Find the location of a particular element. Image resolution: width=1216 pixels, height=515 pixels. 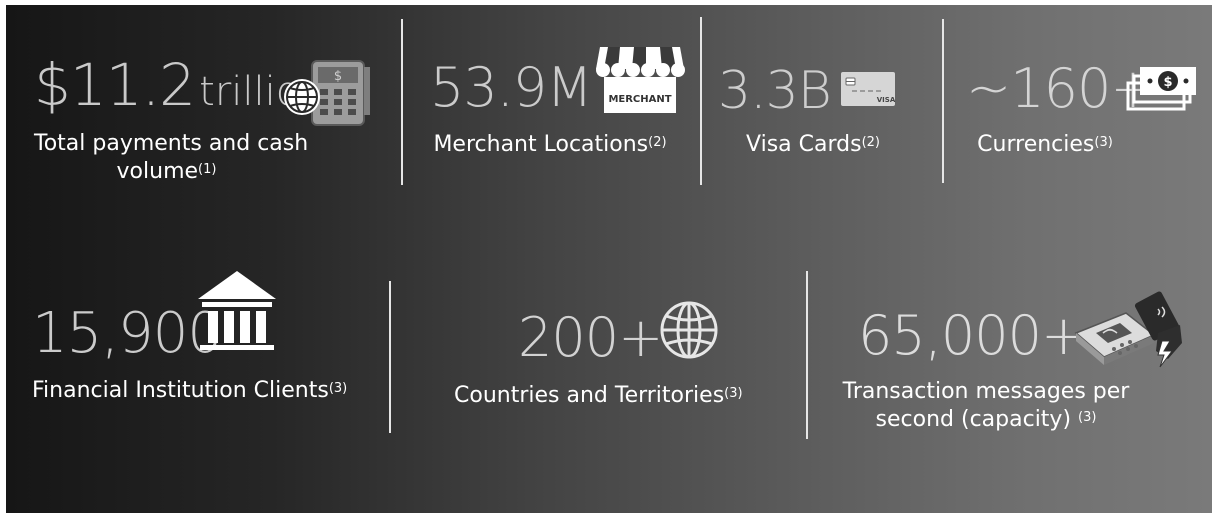

merchant-locations-footnote: (2) is located at coordinates (657, 142).